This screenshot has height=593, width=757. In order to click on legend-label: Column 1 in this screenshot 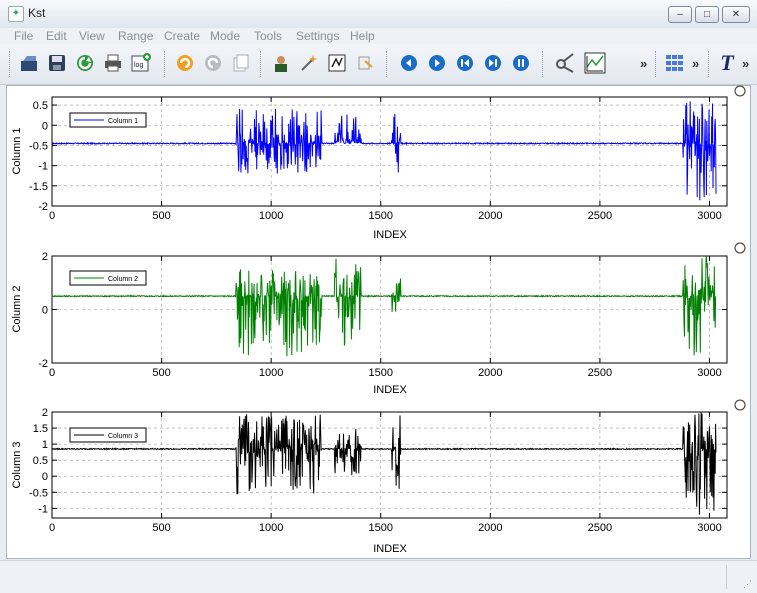, I will do `click(123, 121)`.